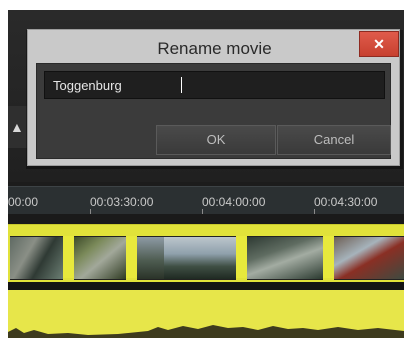 This screenshot has width=410, height=338. I want to click on cancel-button: Cancel, so click(334, 140).